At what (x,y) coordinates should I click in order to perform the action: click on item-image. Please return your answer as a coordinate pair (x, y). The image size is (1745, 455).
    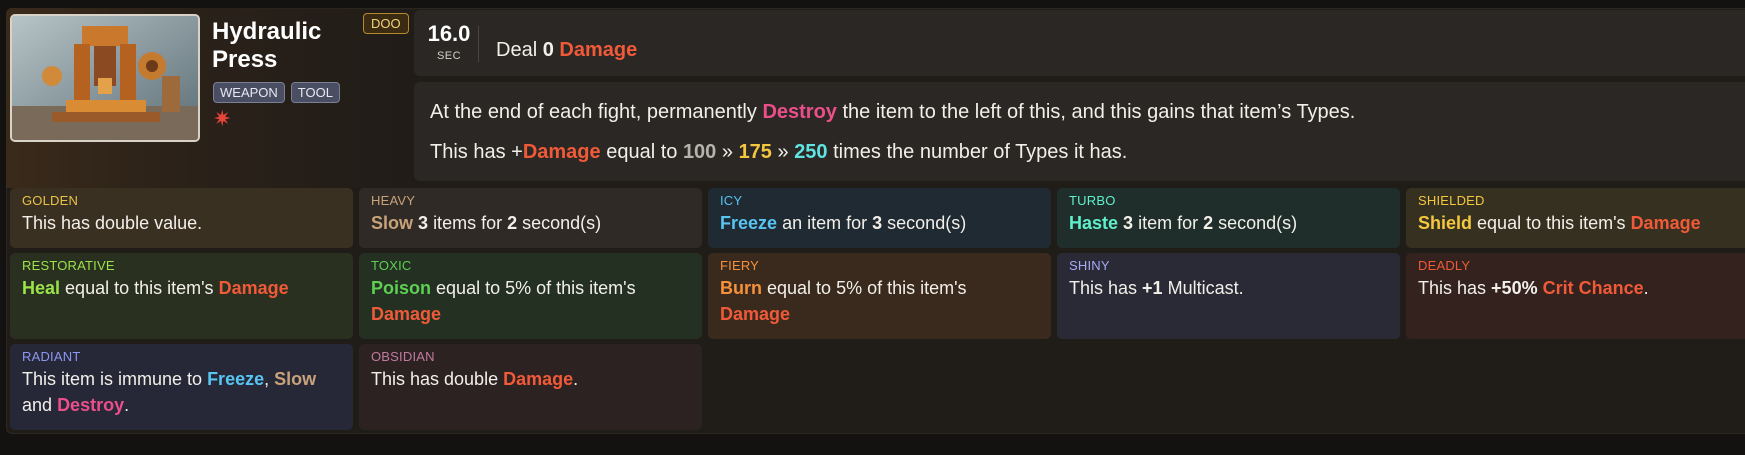
    Looking at the image, I should click on (105, 78).